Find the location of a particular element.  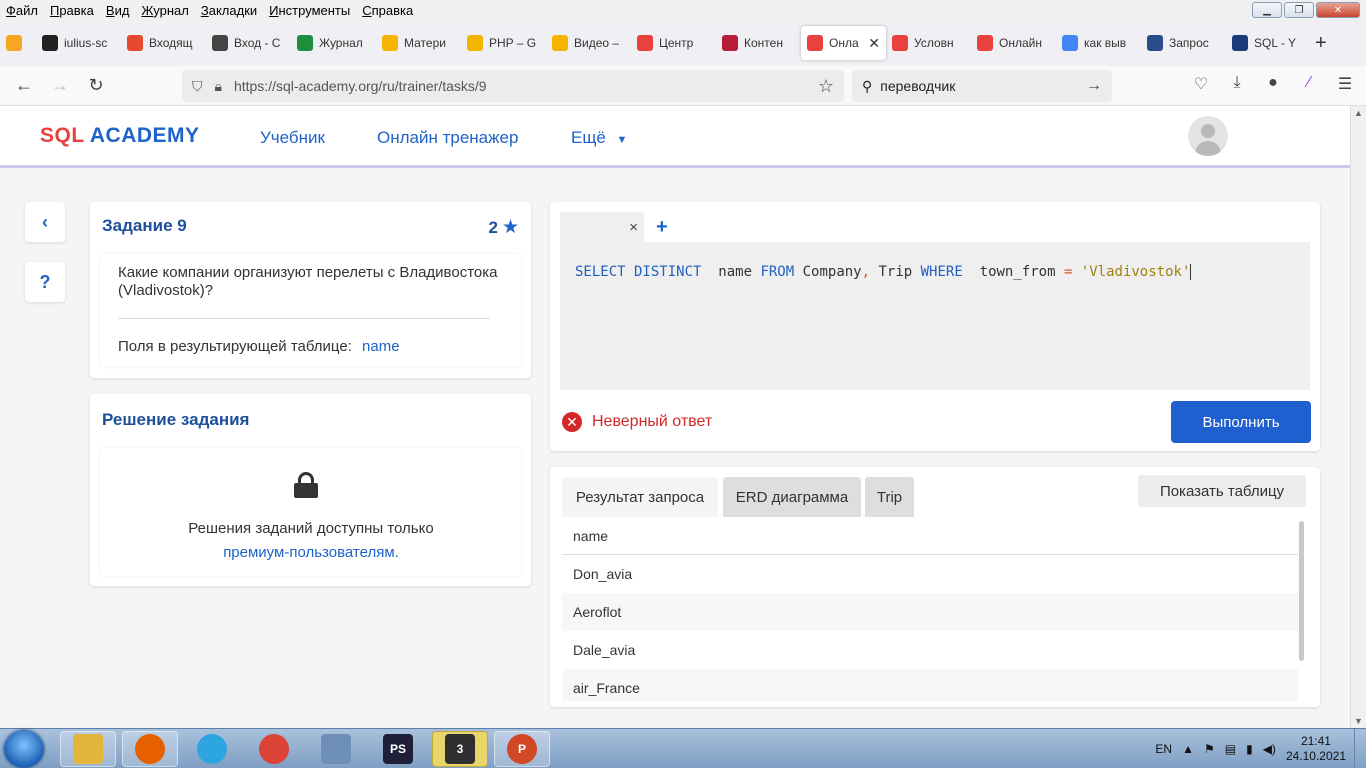

browser-tab: Запрос is located at coordinates (1183, 43).